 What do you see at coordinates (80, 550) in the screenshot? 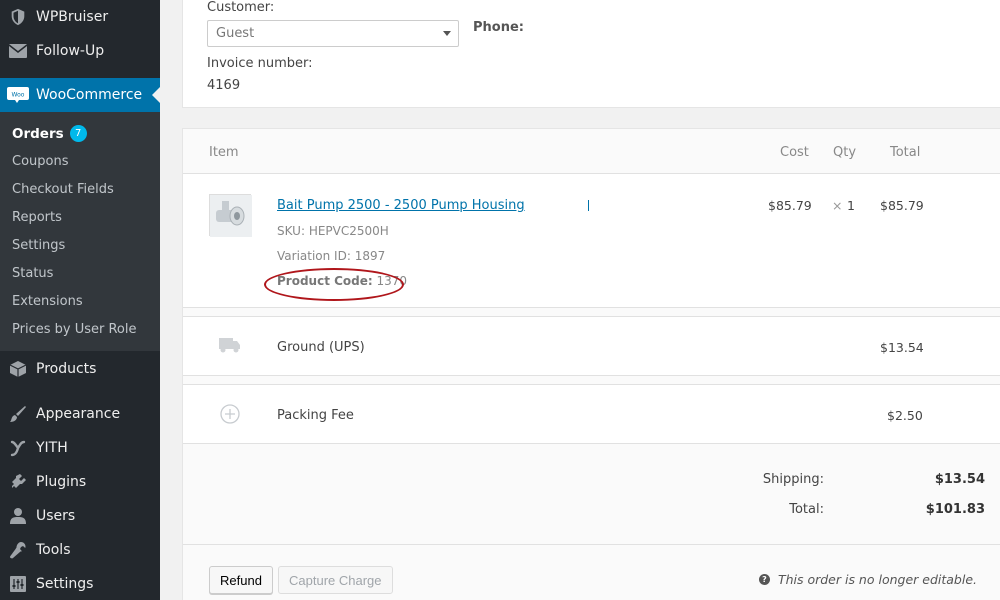
I see `menu-item-tools: Tools` at bounding box center [80, 550].